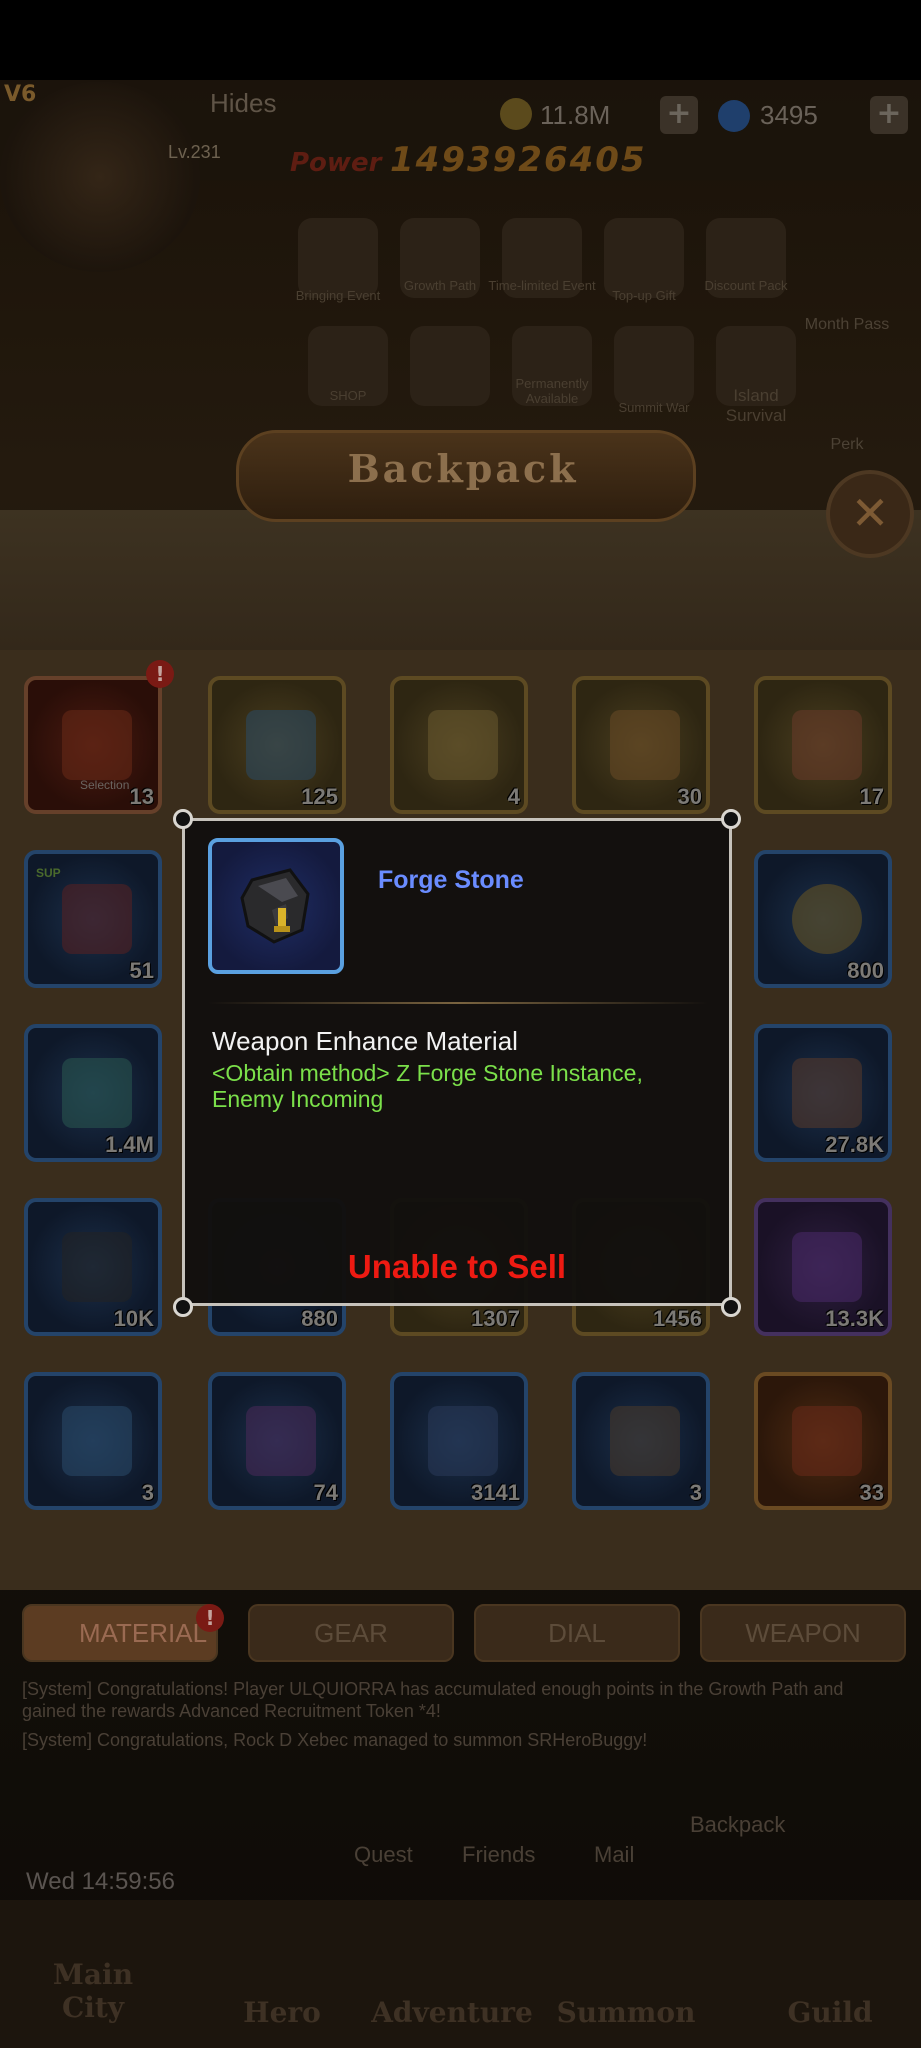 The height and width of the screenshot is (2048, 921). I want to click on event-label: Discount Pack, so click(746, 285).